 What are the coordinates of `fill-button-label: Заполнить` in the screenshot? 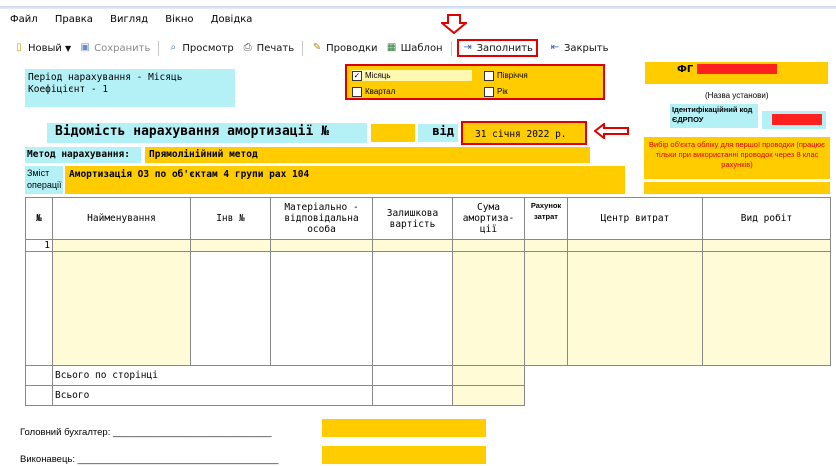 It's located at (504, 48).